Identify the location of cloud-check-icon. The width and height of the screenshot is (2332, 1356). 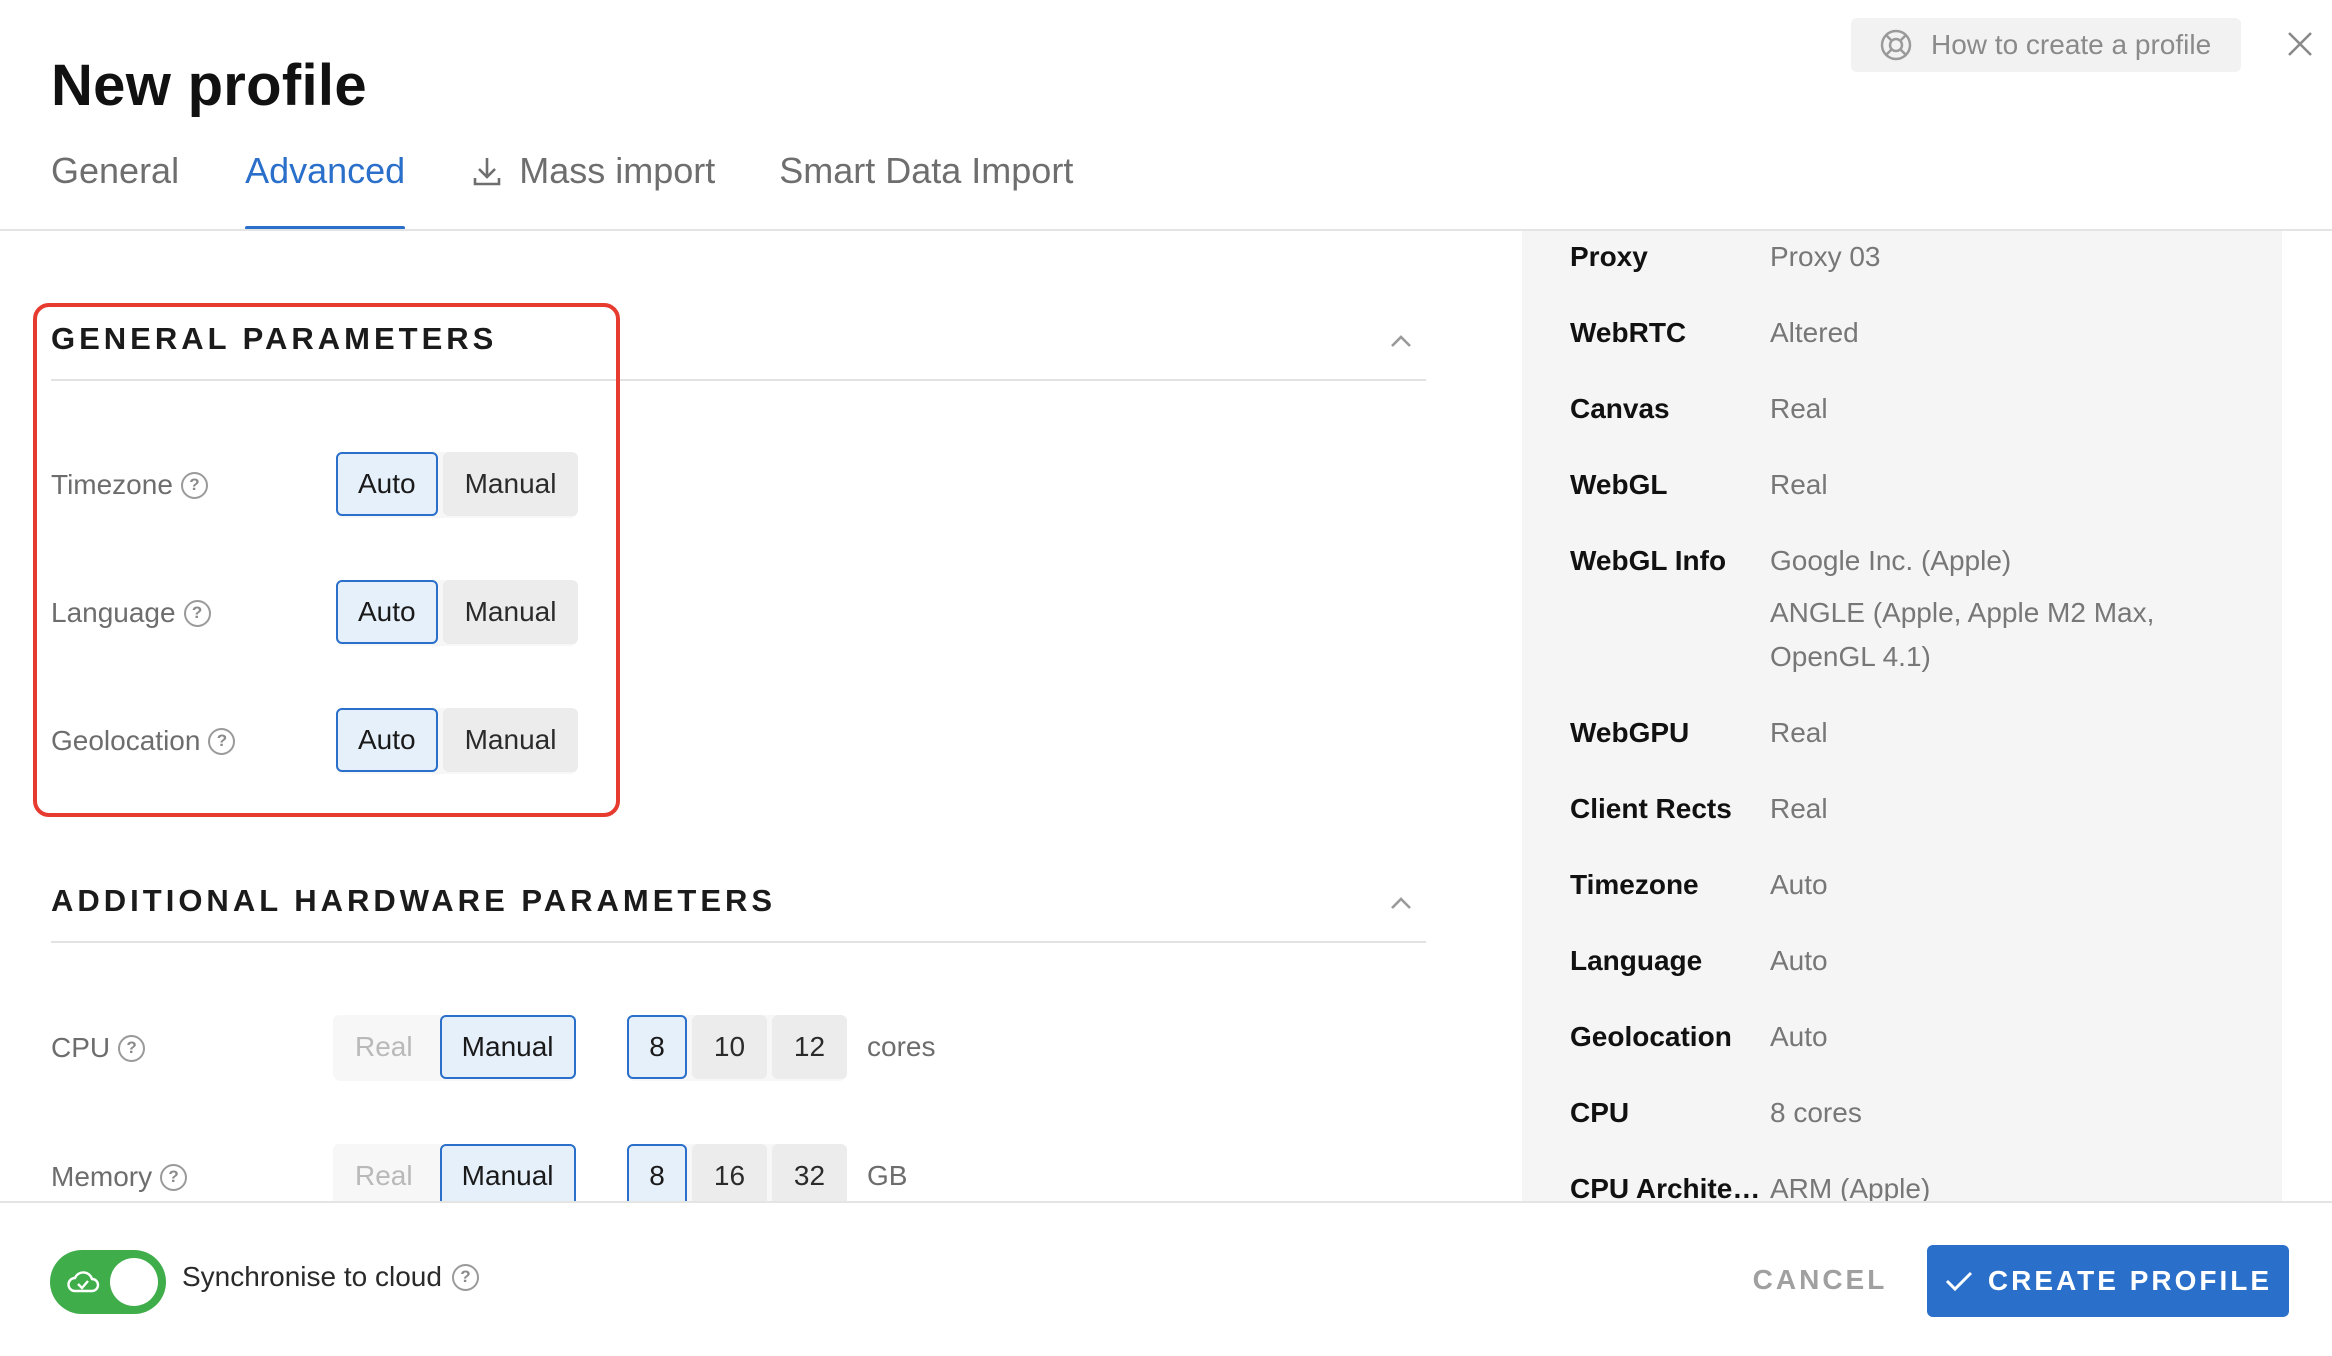
(83, 1282).